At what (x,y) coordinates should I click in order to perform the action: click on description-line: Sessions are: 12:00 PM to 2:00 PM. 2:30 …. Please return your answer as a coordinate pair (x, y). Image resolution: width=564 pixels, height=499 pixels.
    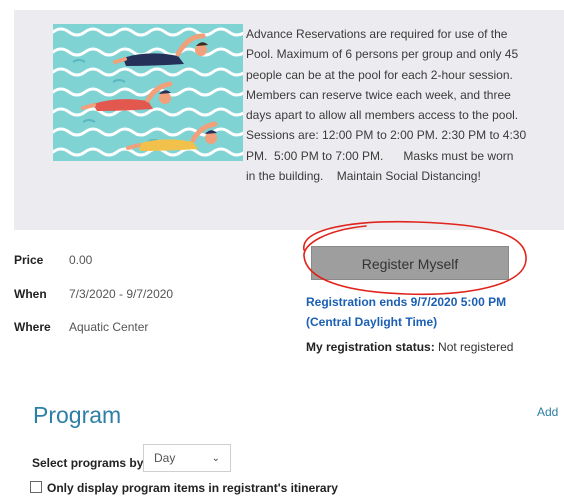
    Looking at the image, I should click on (386, 135).